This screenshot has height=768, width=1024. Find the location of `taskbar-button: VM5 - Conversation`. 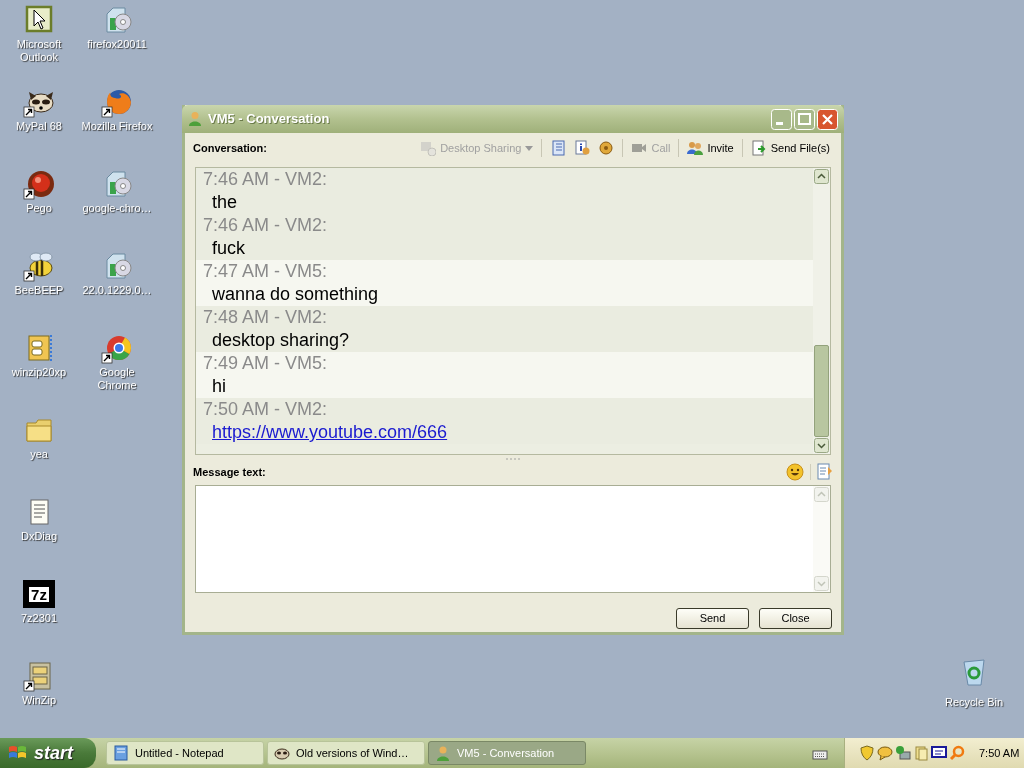

taskbar-button: VM5 - Conversation is located at coordinates (507, 753).